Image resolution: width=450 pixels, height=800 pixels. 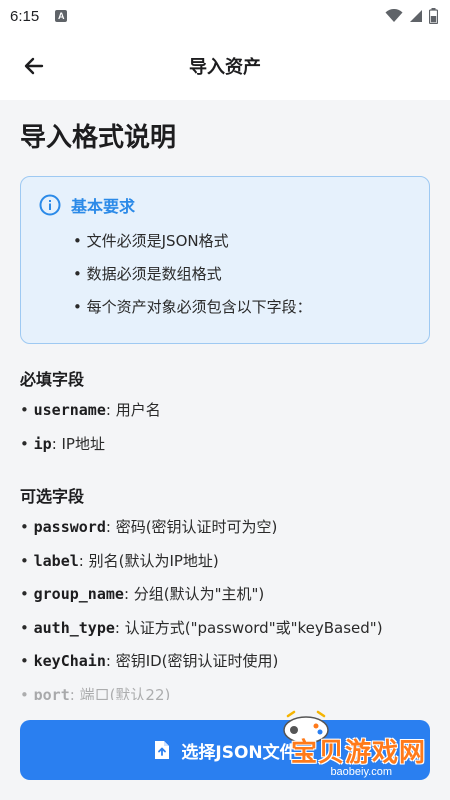 I want to click on optional-fields-title: 可选字段, so click(x=52, y=496).